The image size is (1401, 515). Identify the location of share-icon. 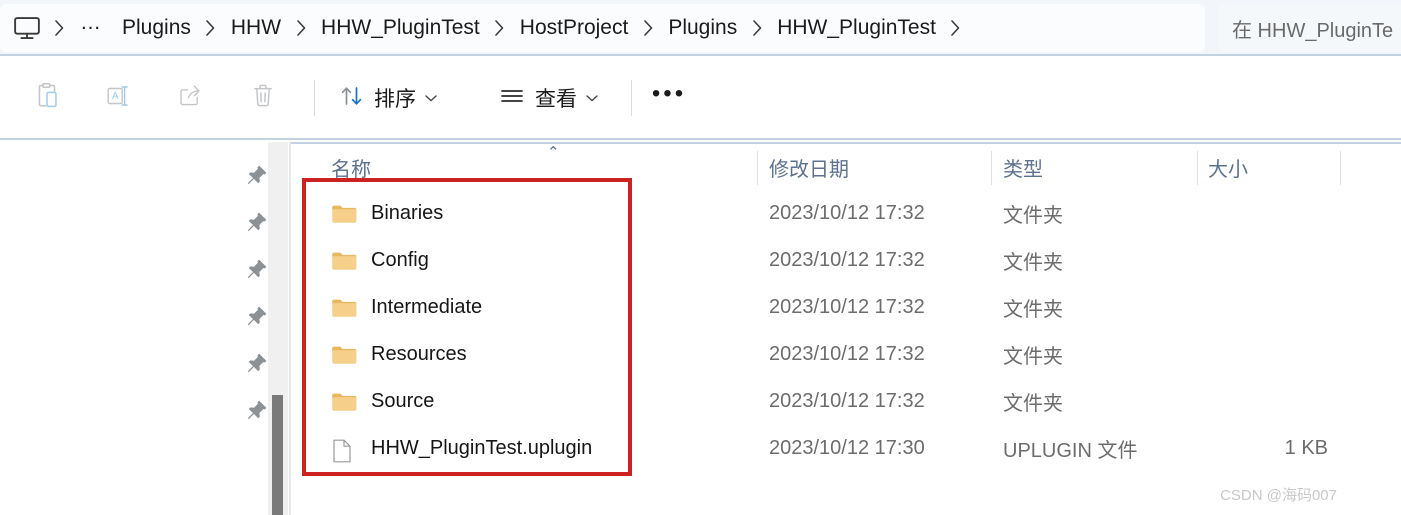
(191, 98).